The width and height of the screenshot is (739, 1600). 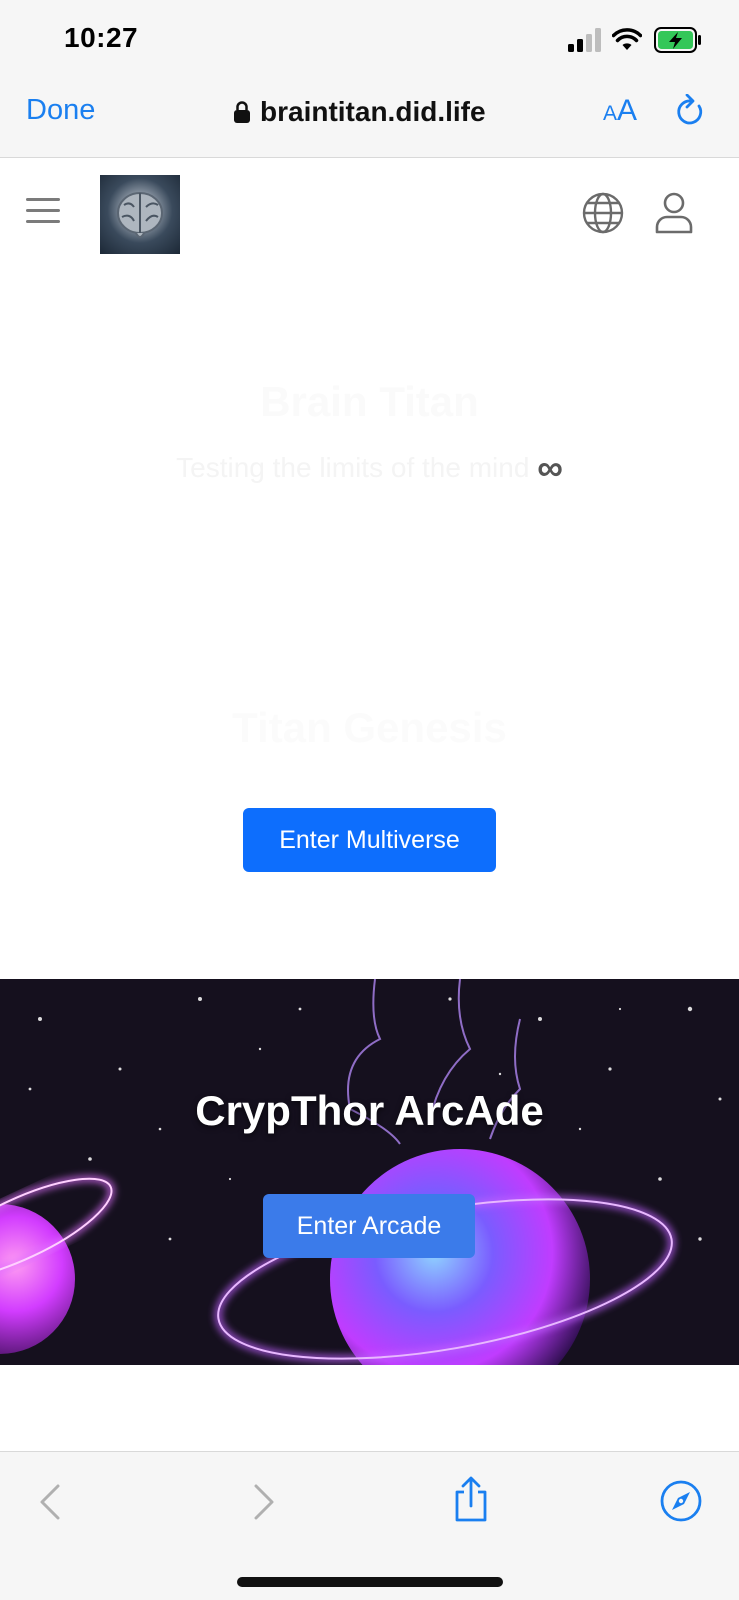 What do you see at coordinates (681, 1501) in the screenshot?
I see `compass-icon` at bounding box center [681, 1501].